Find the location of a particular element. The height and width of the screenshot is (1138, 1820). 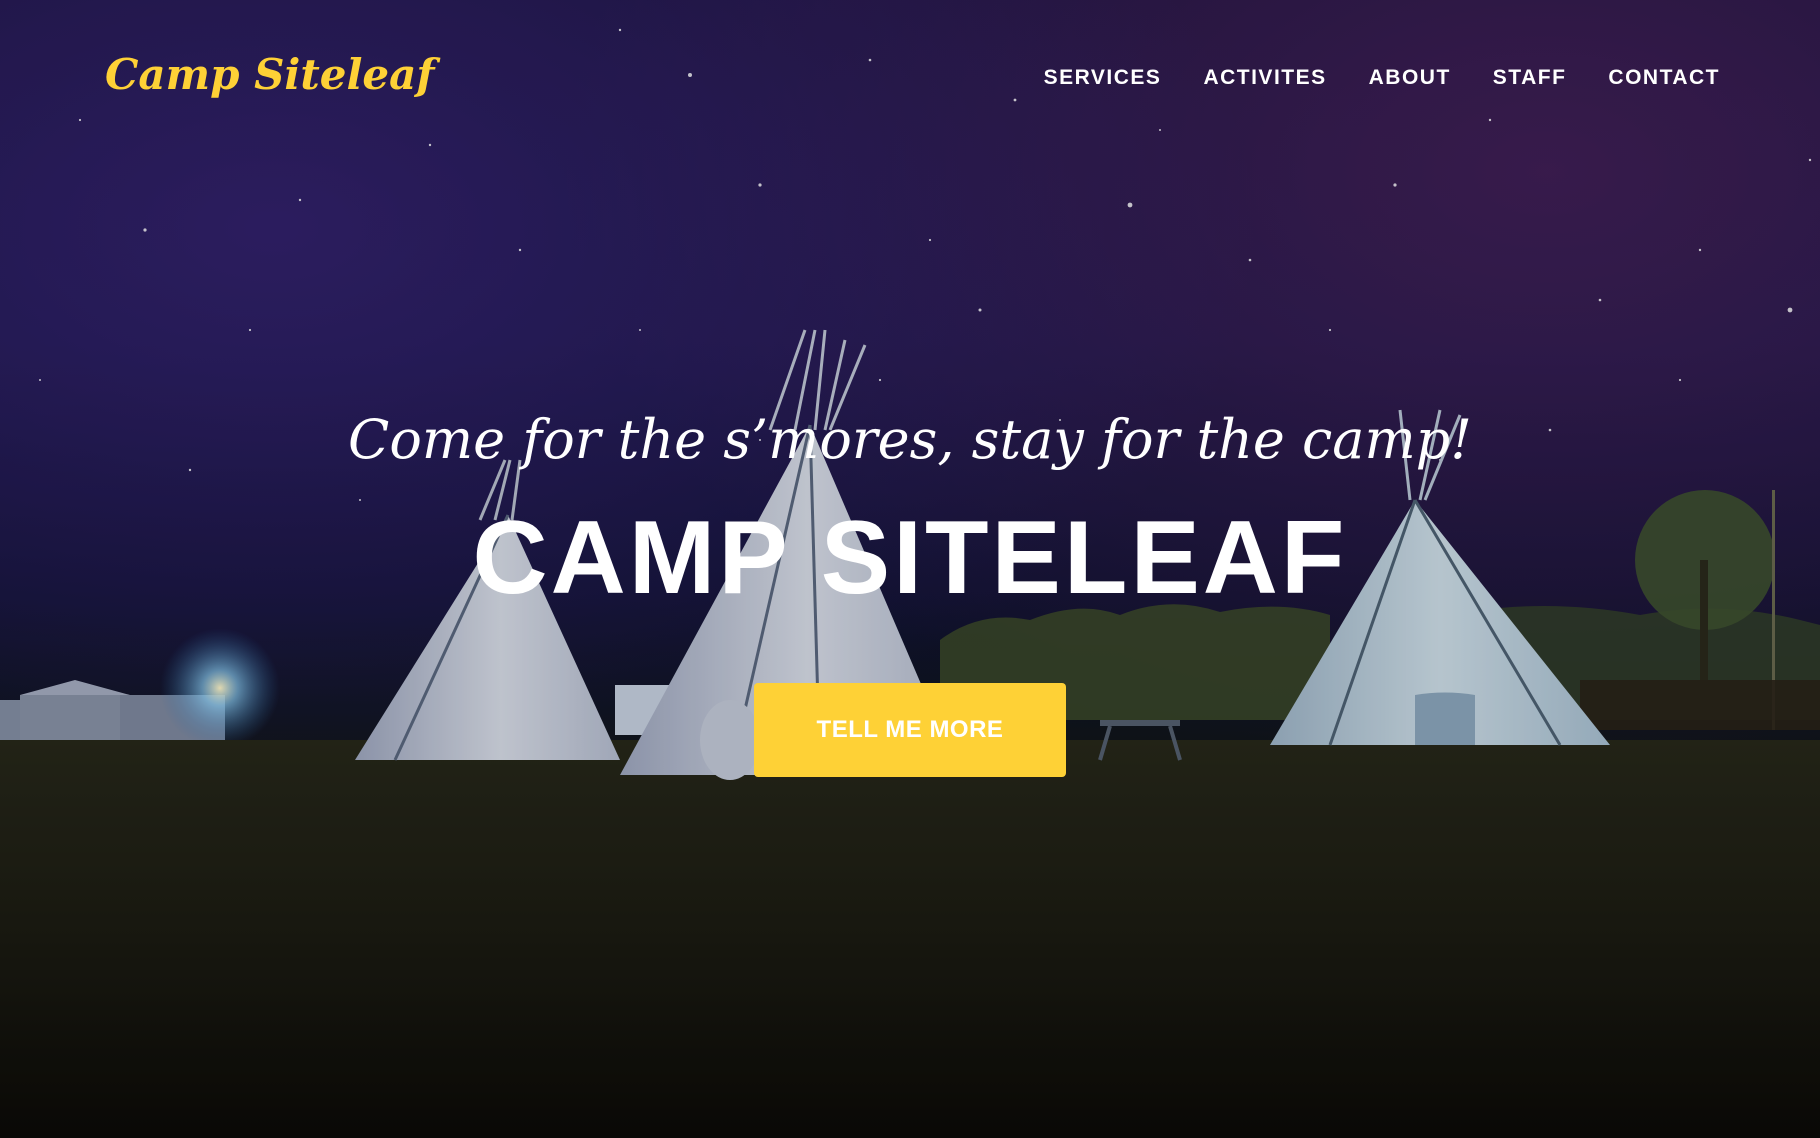

nav-menu: SERVICES ACTIVITES ABOUT STAFF CONTACT is located at coordinates (1382, 78).